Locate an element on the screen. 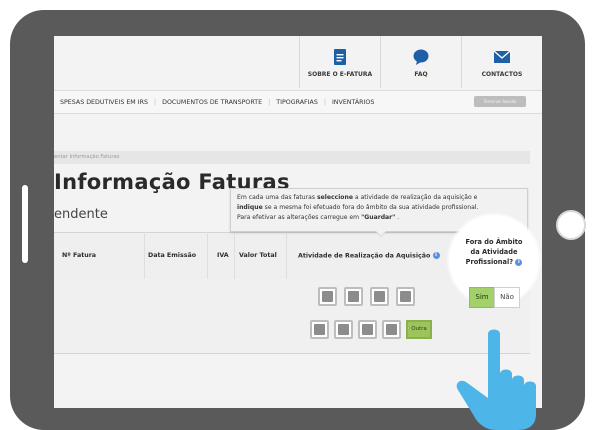 This screenshot has height=430, width=595. col-header-numero-fatura: Nº Fatura is located at coordinates (79, 255).